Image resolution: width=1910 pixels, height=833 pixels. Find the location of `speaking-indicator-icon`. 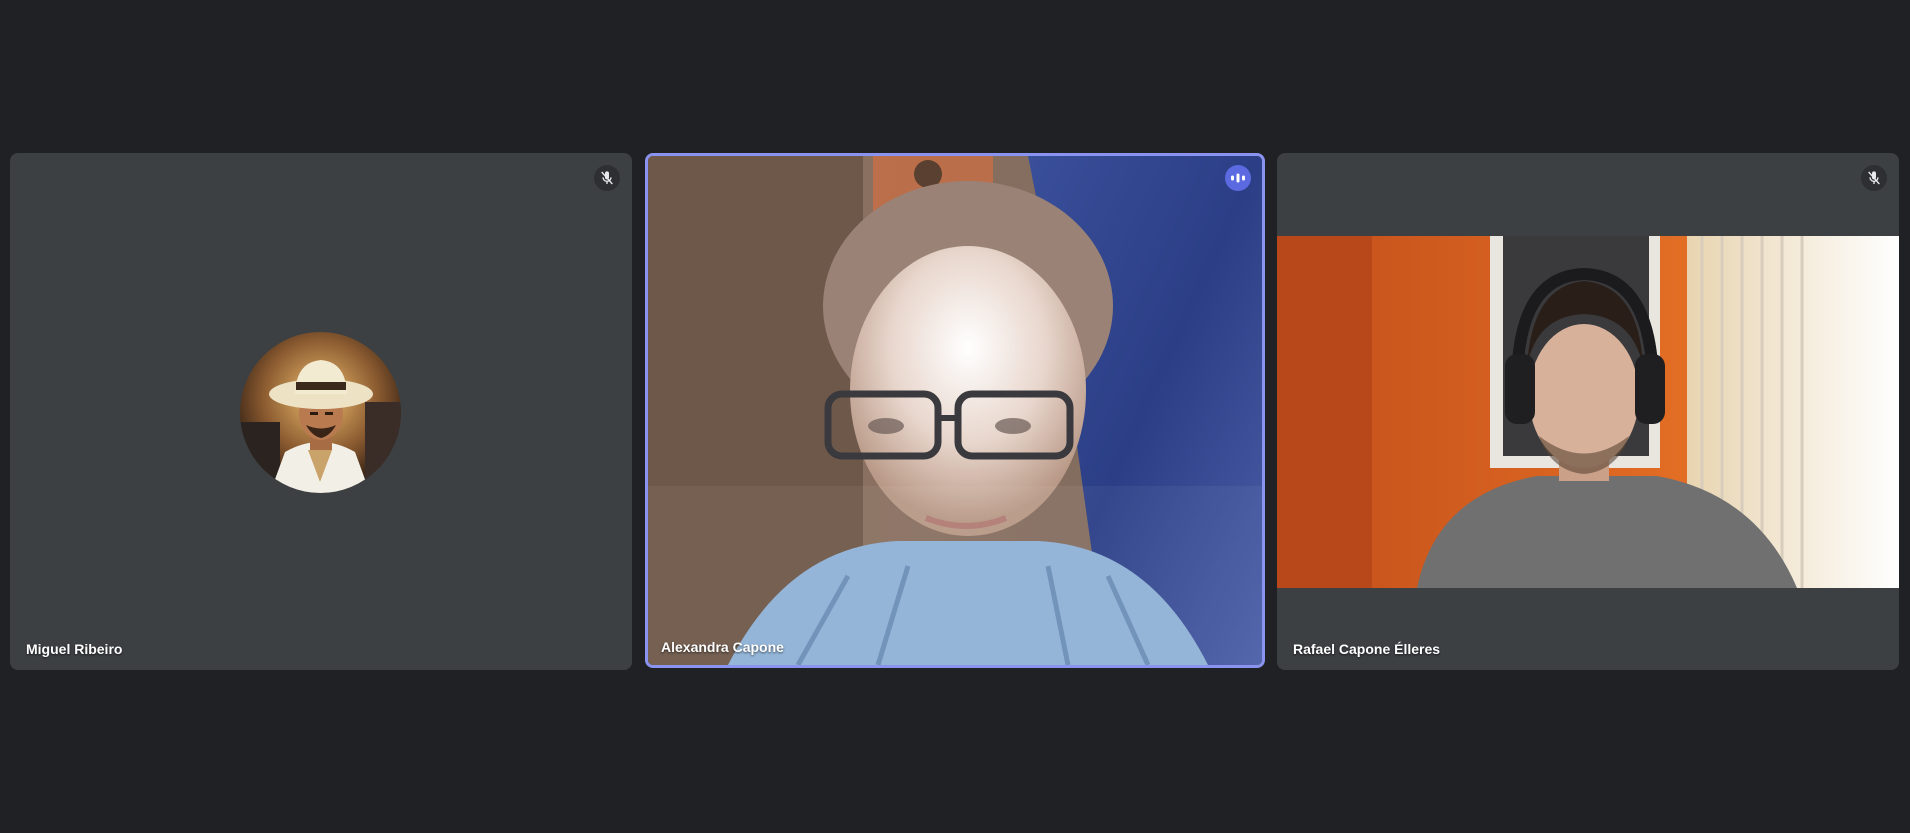

speaking-indicator-icon is located at coordinates (1238, 178).